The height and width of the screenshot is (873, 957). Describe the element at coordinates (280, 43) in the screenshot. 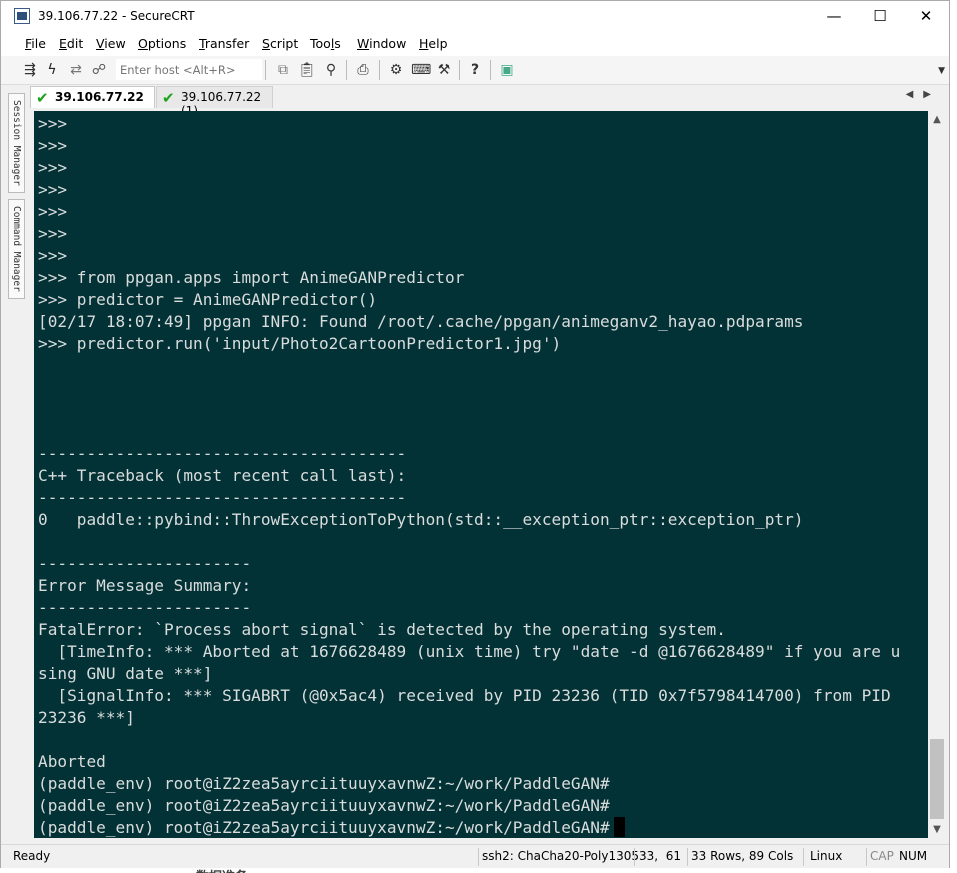

I see `menu-script: Script` at that location.